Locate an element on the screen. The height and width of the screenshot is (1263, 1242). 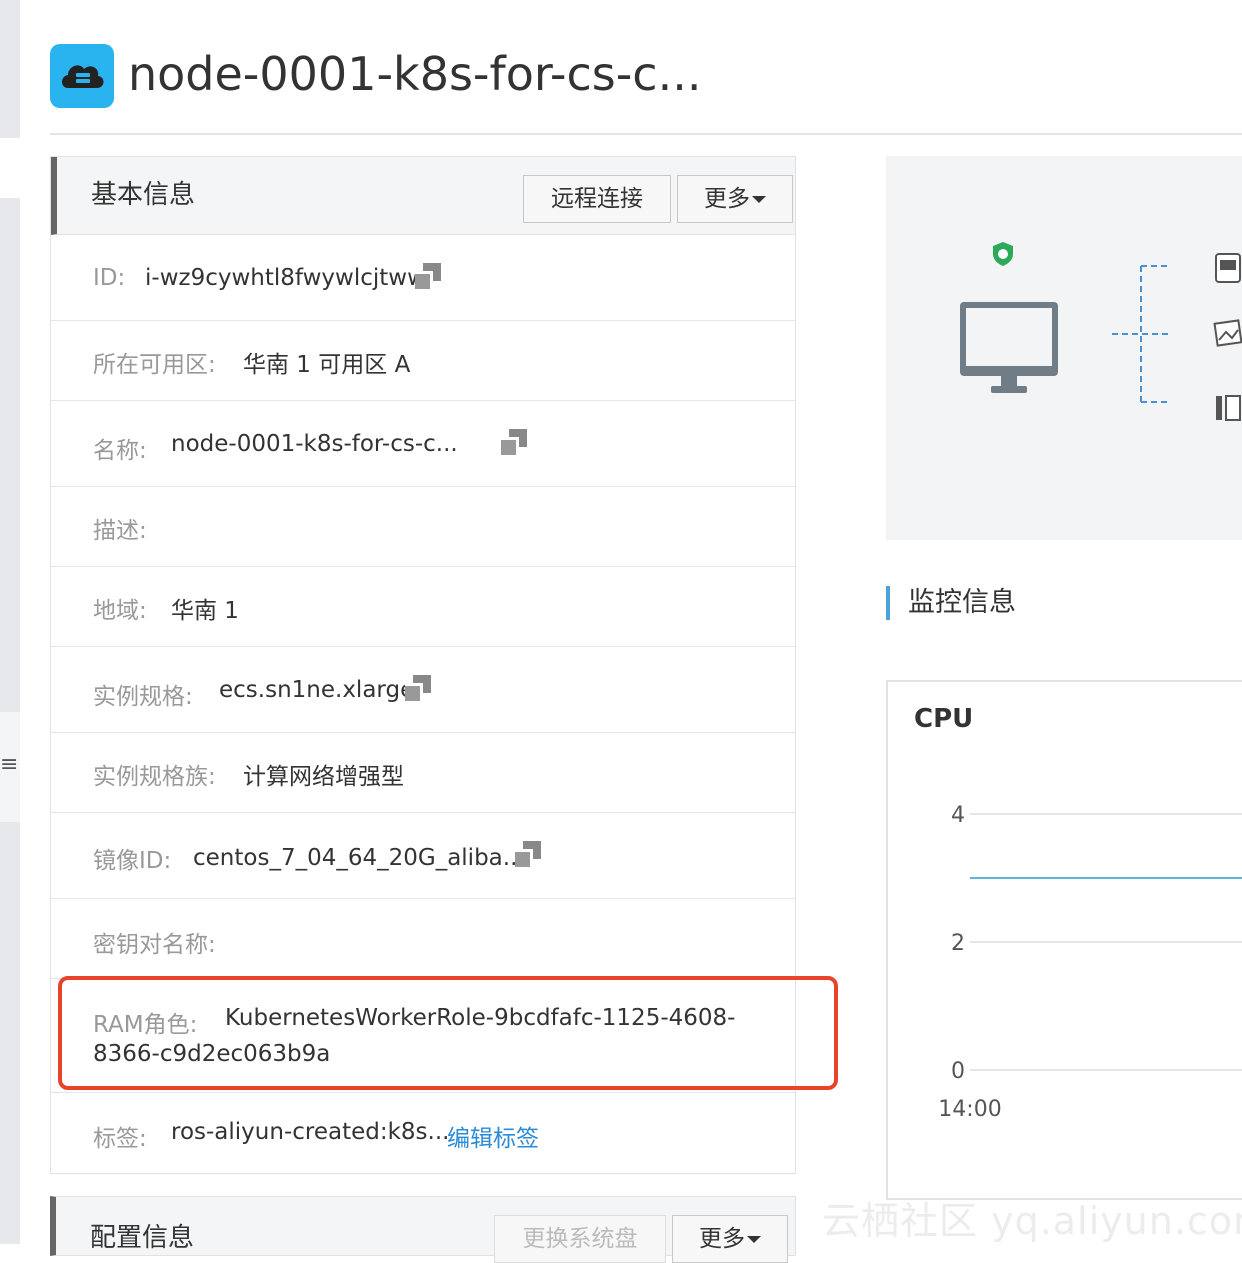
row-tags: 标签: ros-aliyun-created:k8s... 编辑标签 is located at coordinates (423, 1133).